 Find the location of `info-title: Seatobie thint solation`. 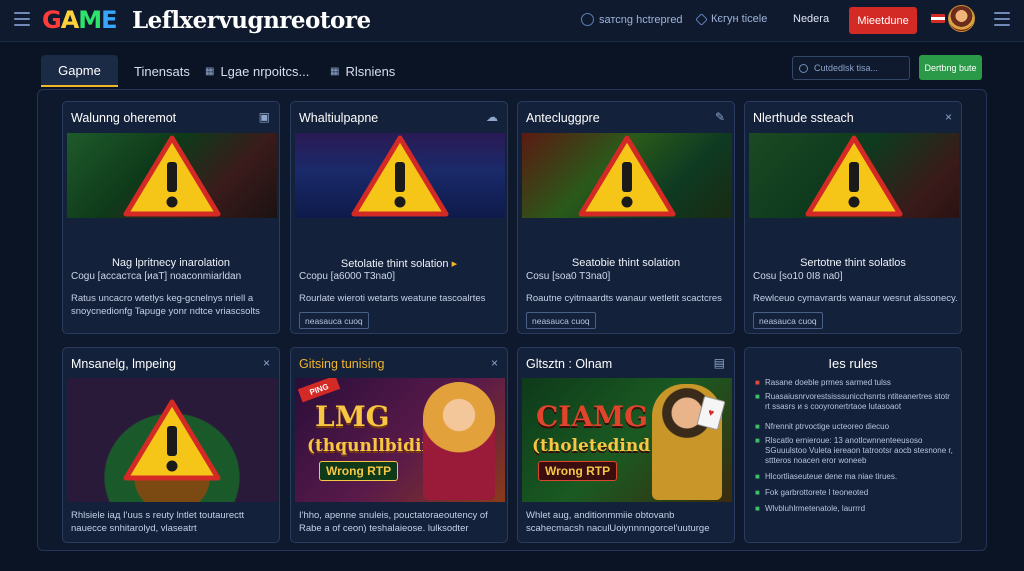

info-title: Seatobie thint solation is located at coordinates (626, 263).